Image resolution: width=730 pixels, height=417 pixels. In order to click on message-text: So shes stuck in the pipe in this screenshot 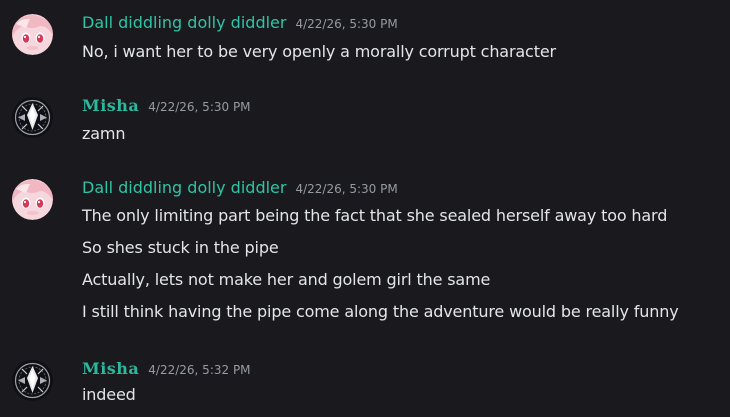, I will do `click(180, 247)`.